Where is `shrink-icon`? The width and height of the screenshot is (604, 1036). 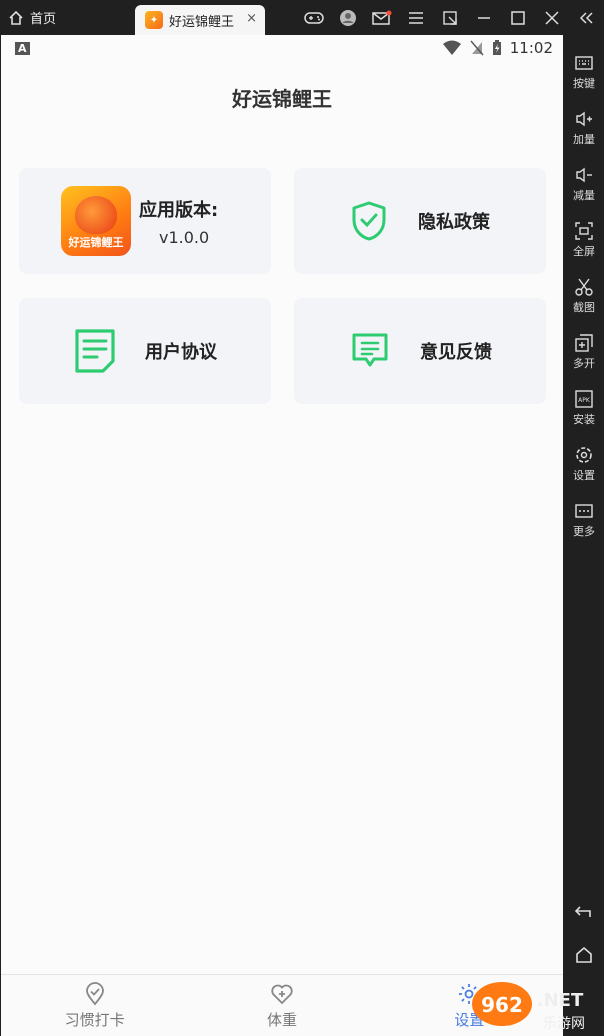 shrink-icon is located at coordinates (450, 18).